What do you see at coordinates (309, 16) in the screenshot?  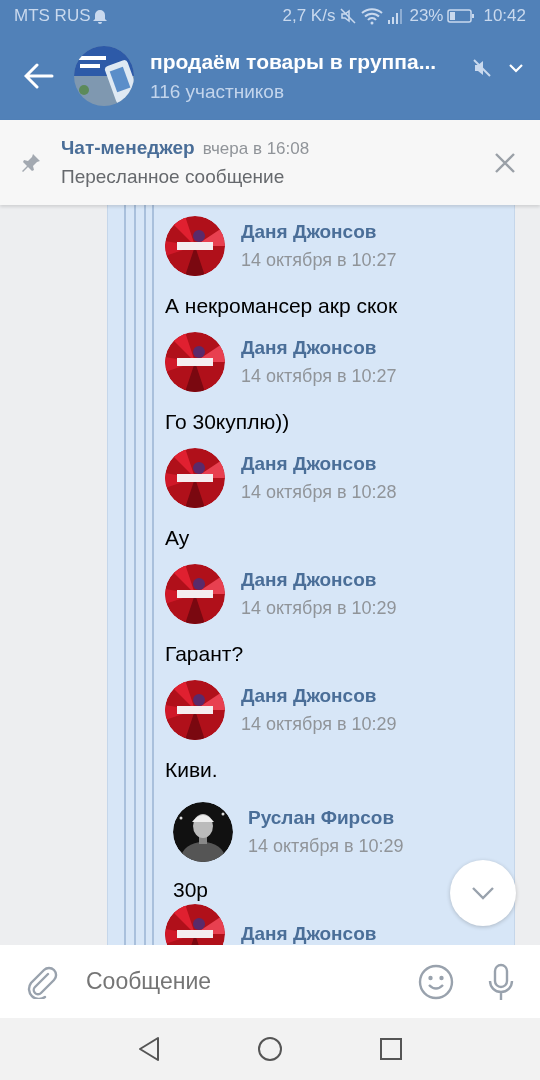 I see `network-speed: 2,7 K/s` at bounding box center [309, 16].